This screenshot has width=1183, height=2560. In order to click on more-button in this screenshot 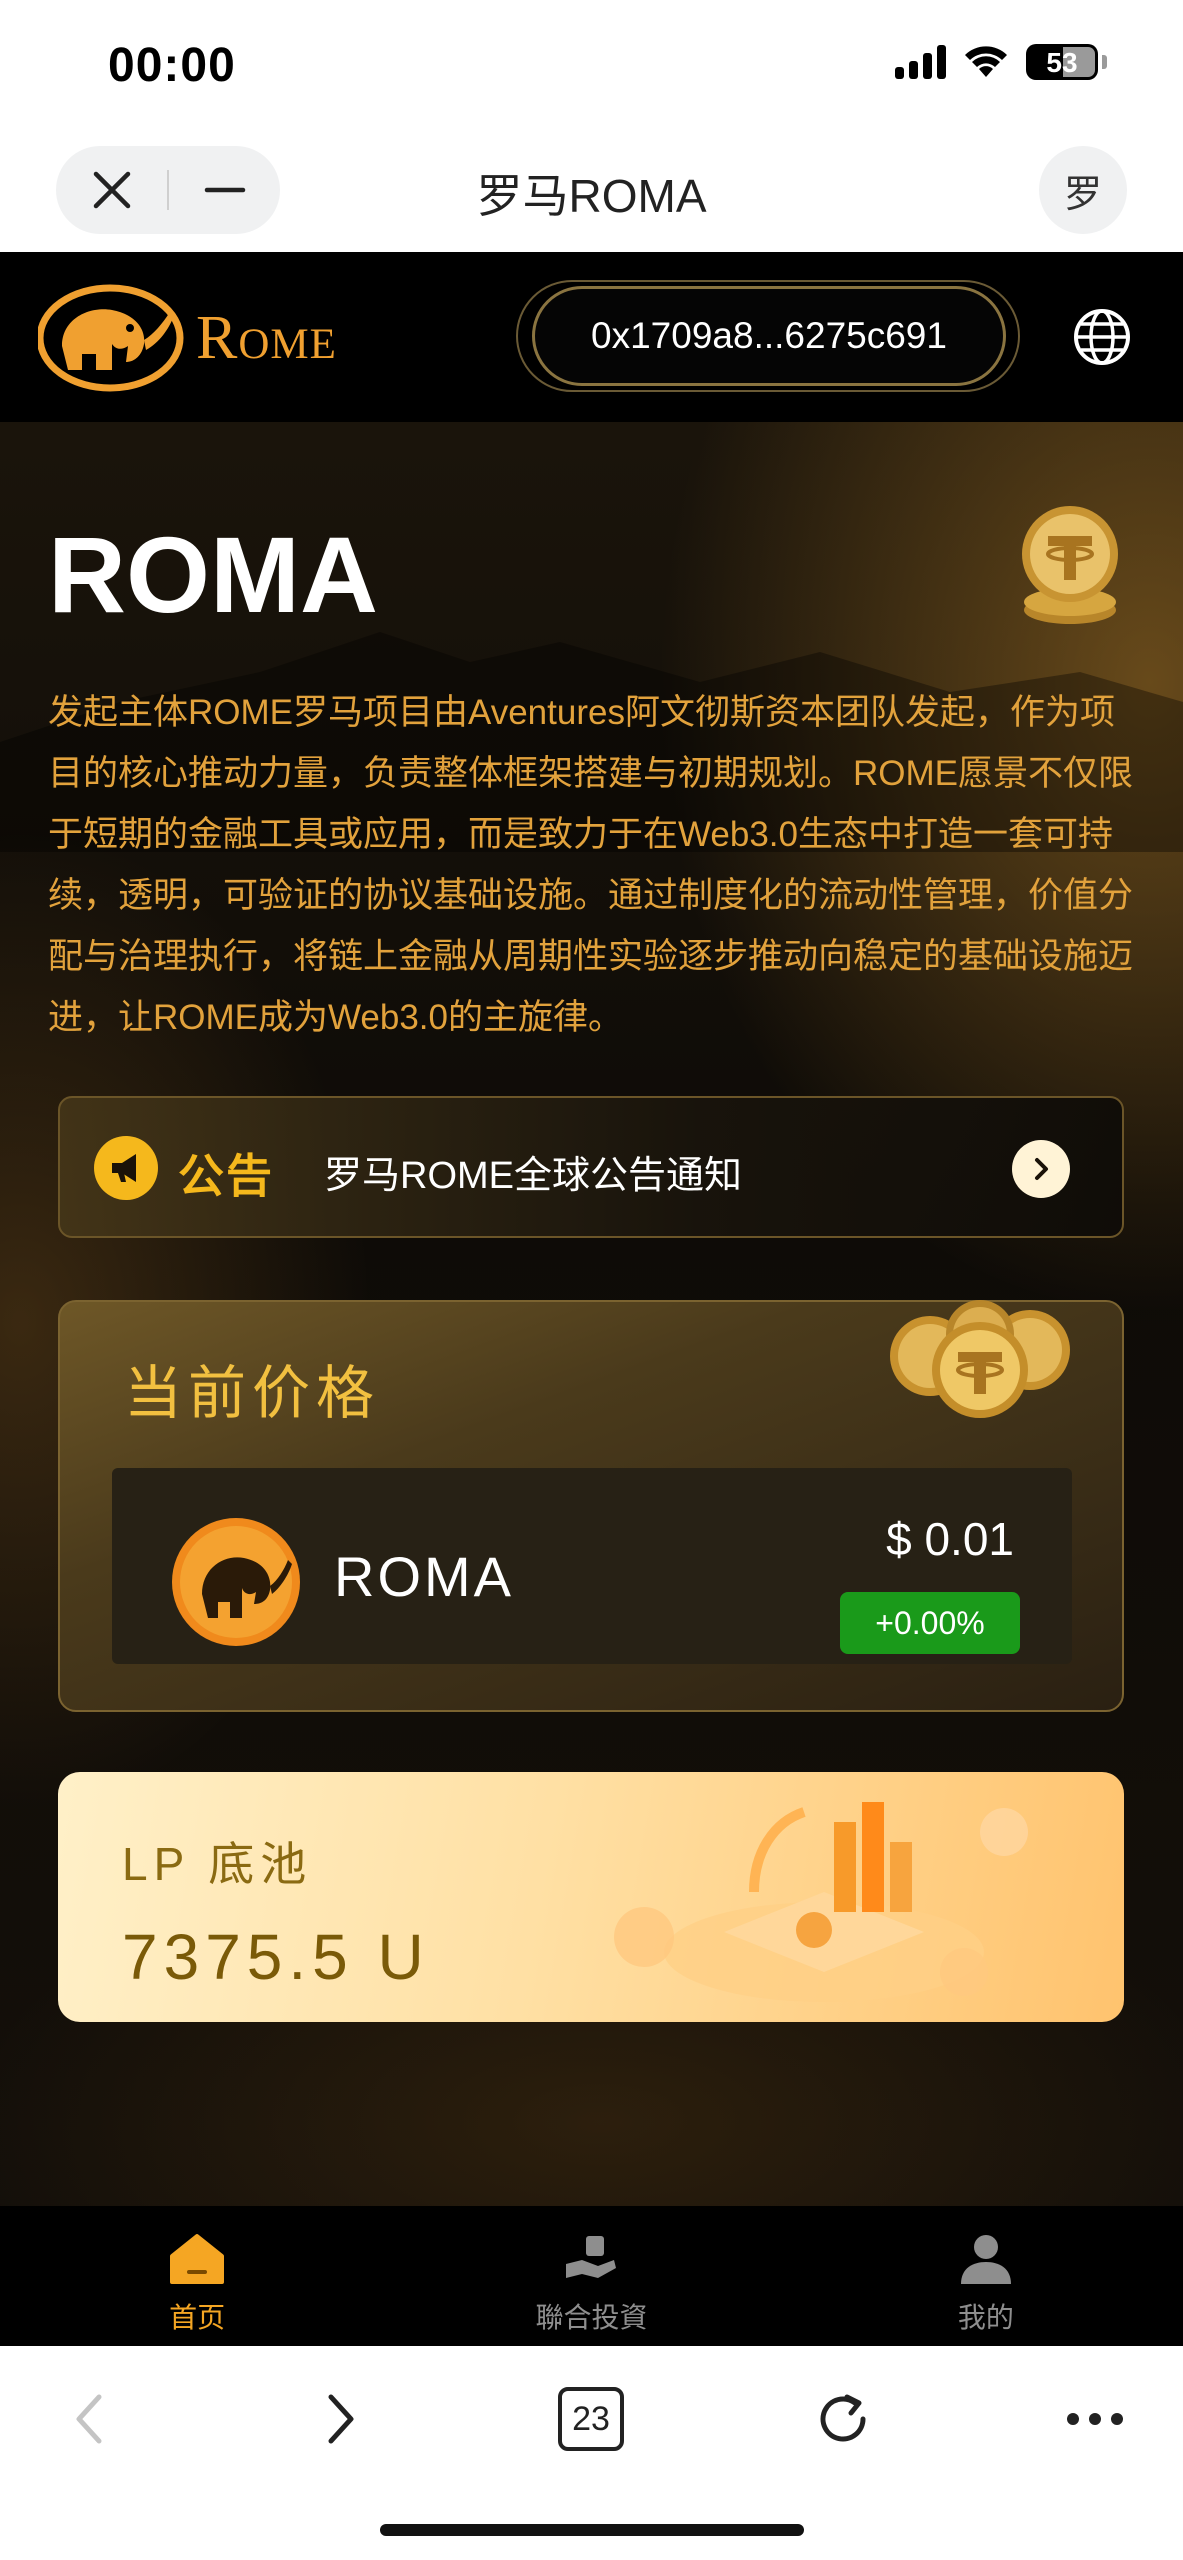, I will do `click(1095, 2419)`.